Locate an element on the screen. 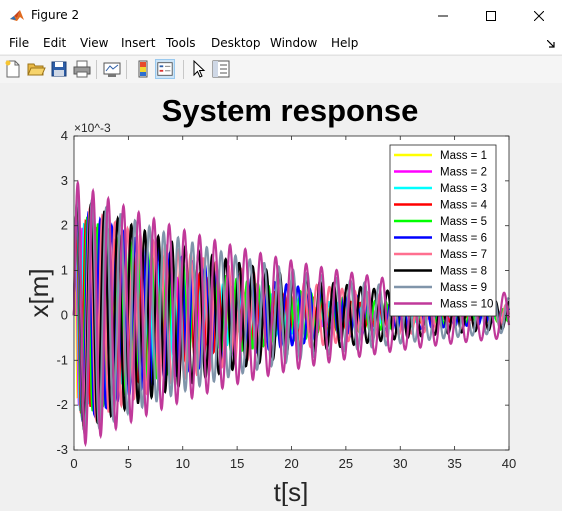 This screenshot has width=562, height=511. new-figure-icon is located at coordinates (13, 69).